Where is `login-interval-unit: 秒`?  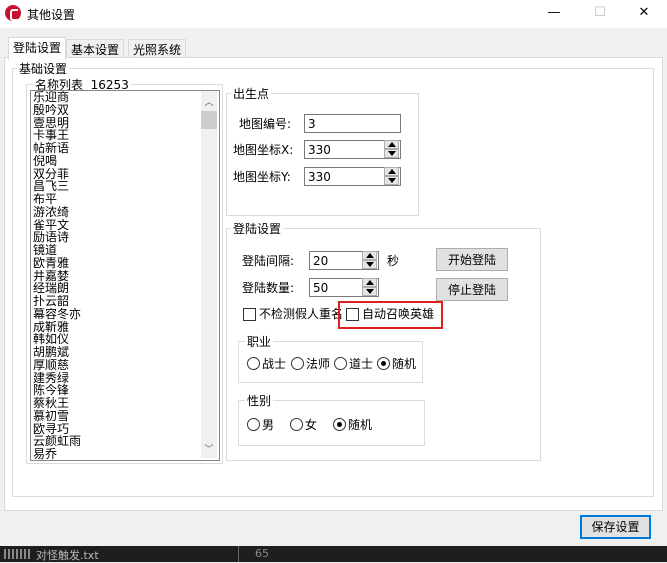 login-interval-unit: 秒 is located at coordinates (393, 261).